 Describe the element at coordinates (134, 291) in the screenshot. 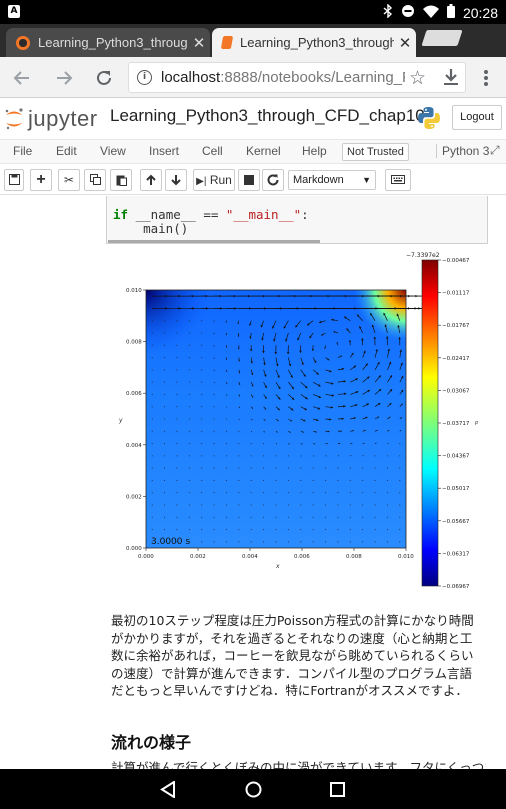

I see `y-tick-label: 0.010` at that location.